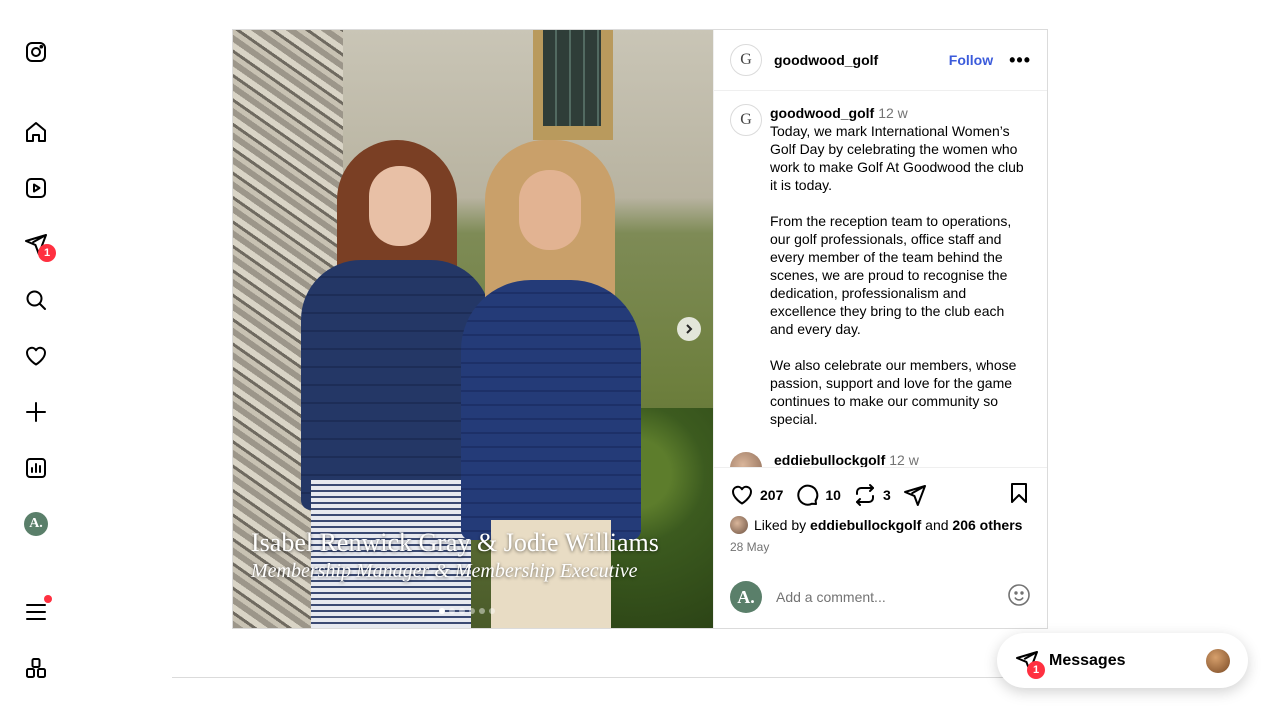 The height and width of the screenshot is (720, 1280). Describe the element at coordinates (893, 113) in the screenshot. I see `caption-time: 12 w` at that location.